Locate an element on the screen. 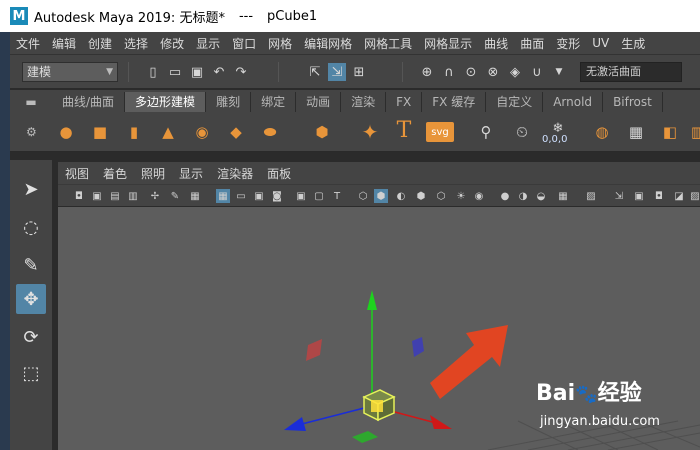 Image resolution: width=700 pixels, height=450 pixels. gate-mask-icon: ◙ is located at coordinates (277, 196).